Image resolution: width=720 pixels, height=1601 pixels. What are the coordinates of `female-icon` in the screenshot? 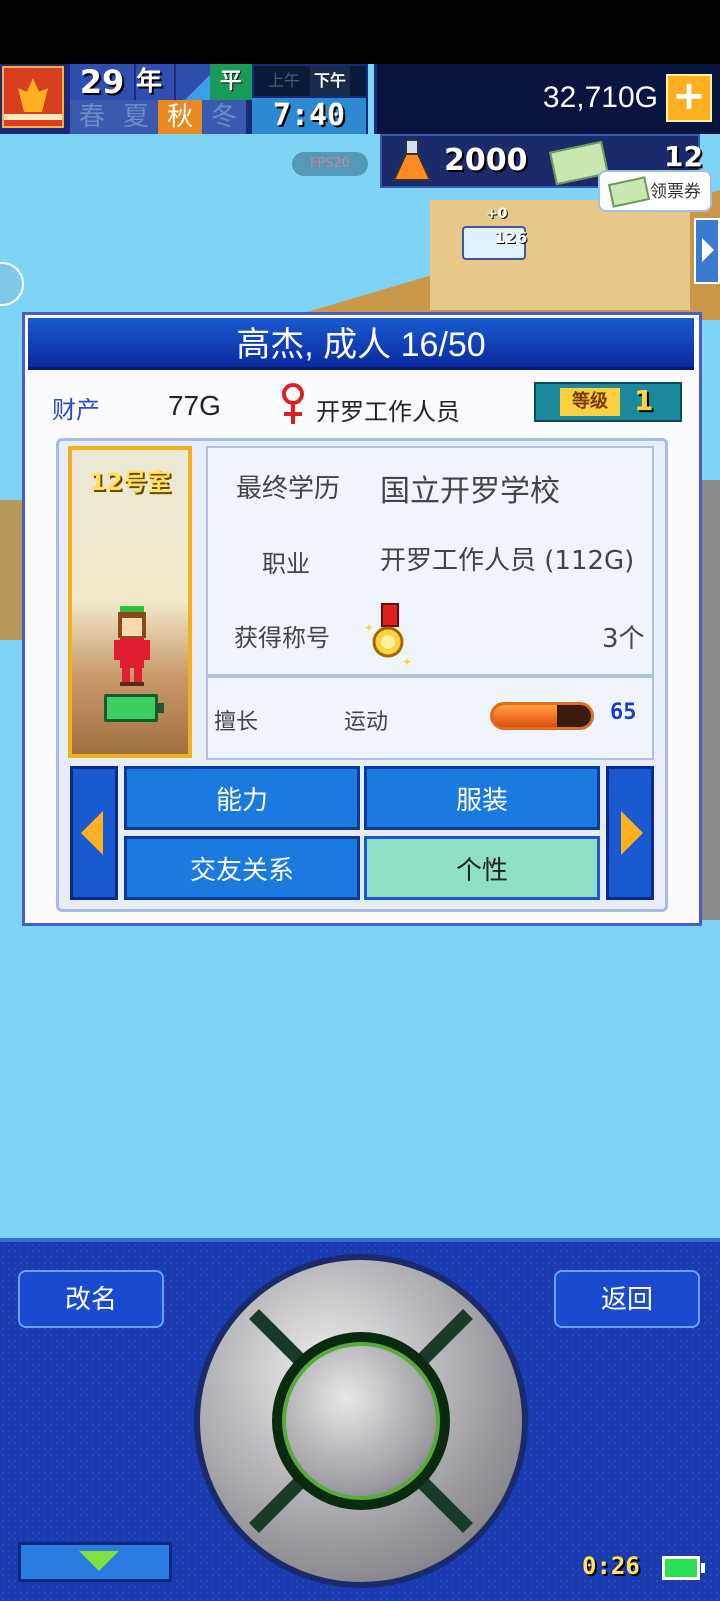 It's located at (293, 403).